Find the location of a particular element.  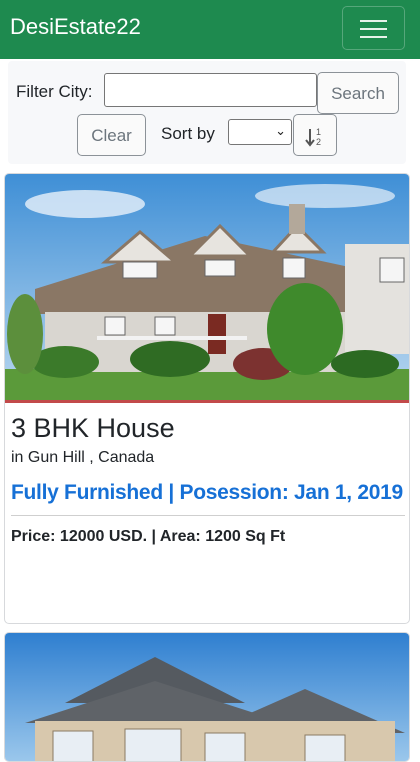

svg-text: 2 is located at coordinates (318, 142).